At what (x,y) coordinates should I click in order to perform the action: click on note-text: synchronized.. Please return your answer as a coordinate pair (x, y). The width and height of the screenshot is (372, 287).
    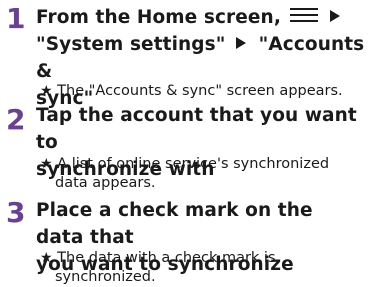
    Looking at the image, I should click on (105, 277).